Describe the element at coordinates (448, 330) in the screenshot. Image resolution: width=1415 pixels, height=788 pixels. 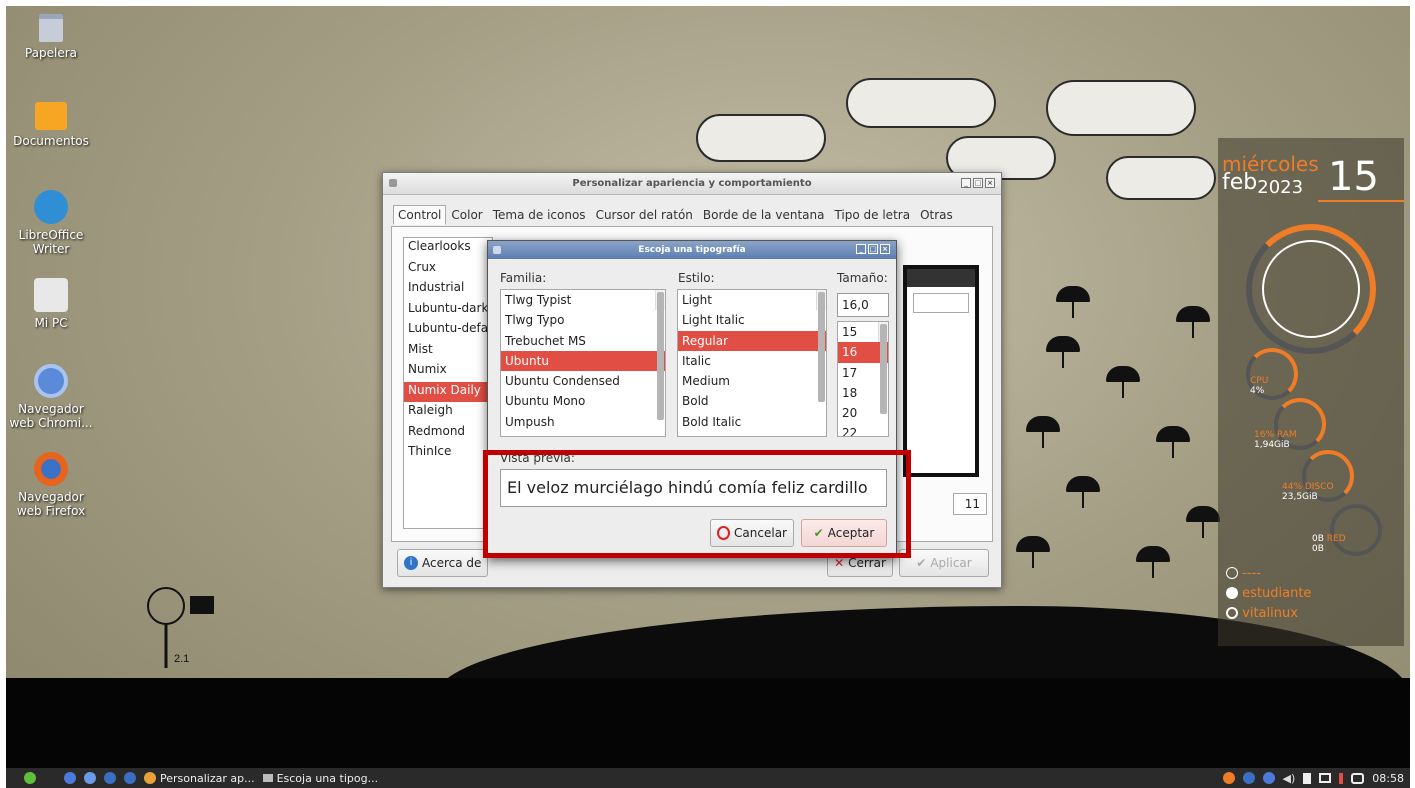
I see `list-item: Lubuntu-defa` at that location.